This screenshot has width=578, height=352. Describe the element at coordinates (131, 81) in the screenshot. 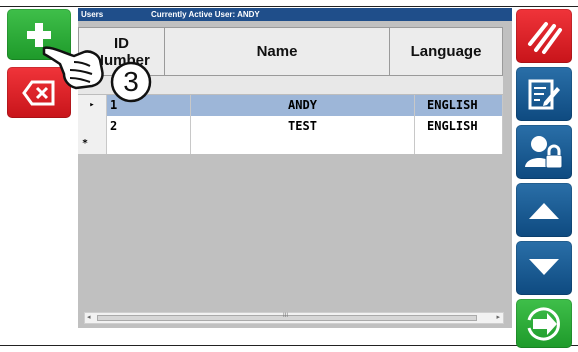

I see `step-number: 3` at that location.